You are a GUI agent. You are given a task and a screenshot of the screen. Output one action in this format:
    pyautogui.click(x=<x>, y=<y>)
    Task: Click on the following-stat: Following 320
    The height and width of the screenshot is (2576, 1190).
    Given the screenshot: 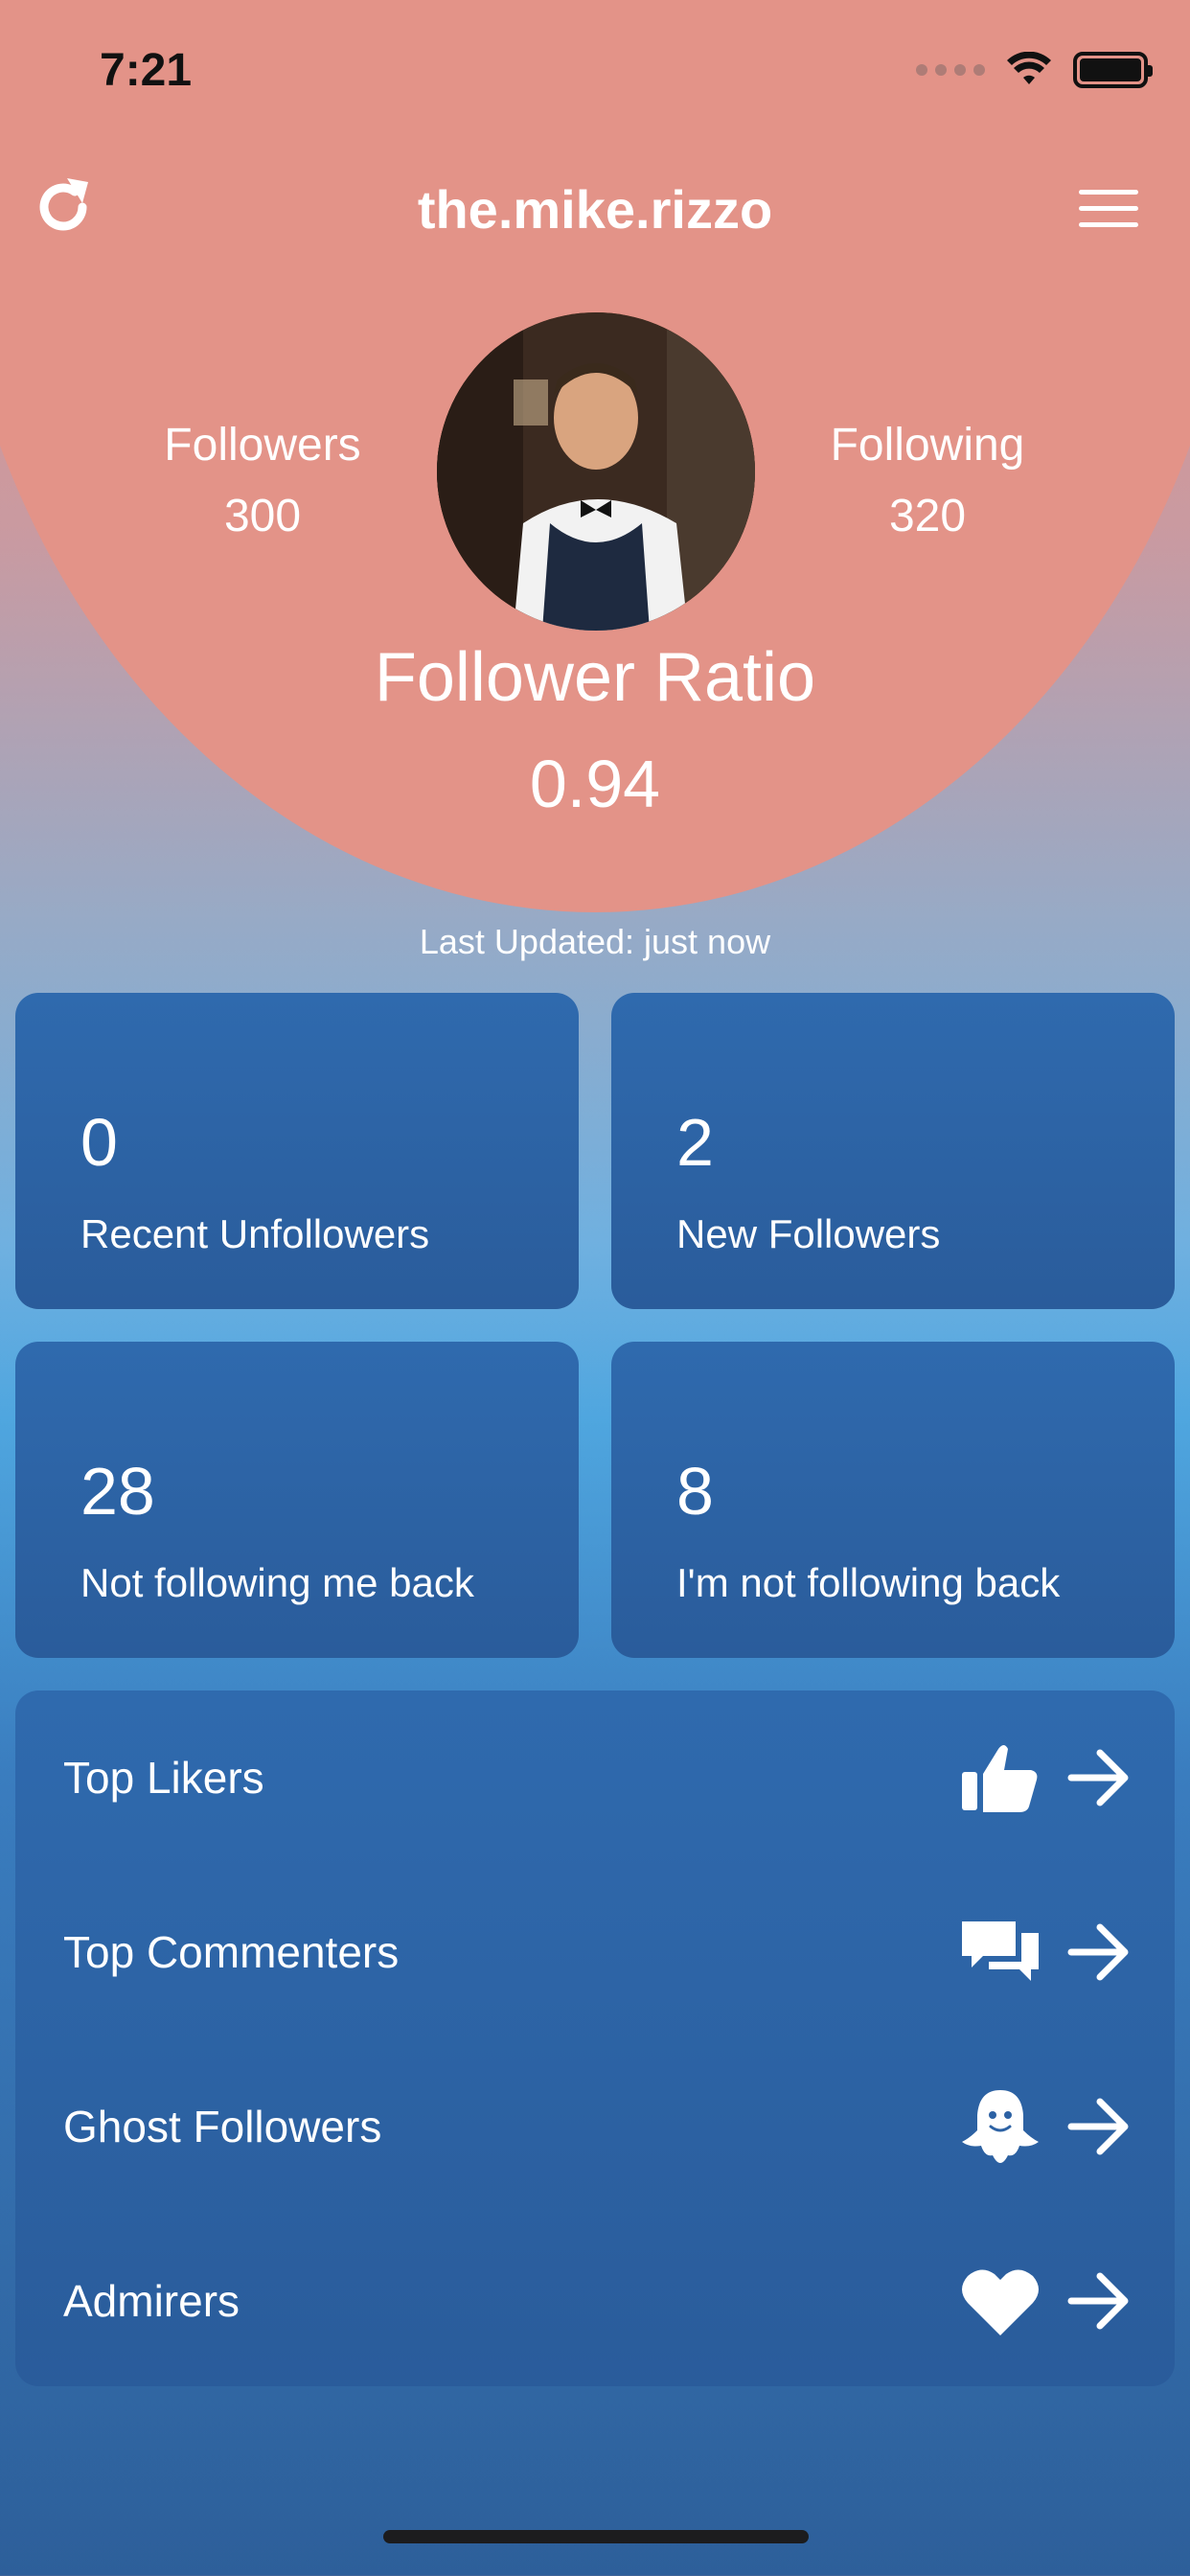 What is the action you would take?
    pyautogui.click(x=928, y=481)
    